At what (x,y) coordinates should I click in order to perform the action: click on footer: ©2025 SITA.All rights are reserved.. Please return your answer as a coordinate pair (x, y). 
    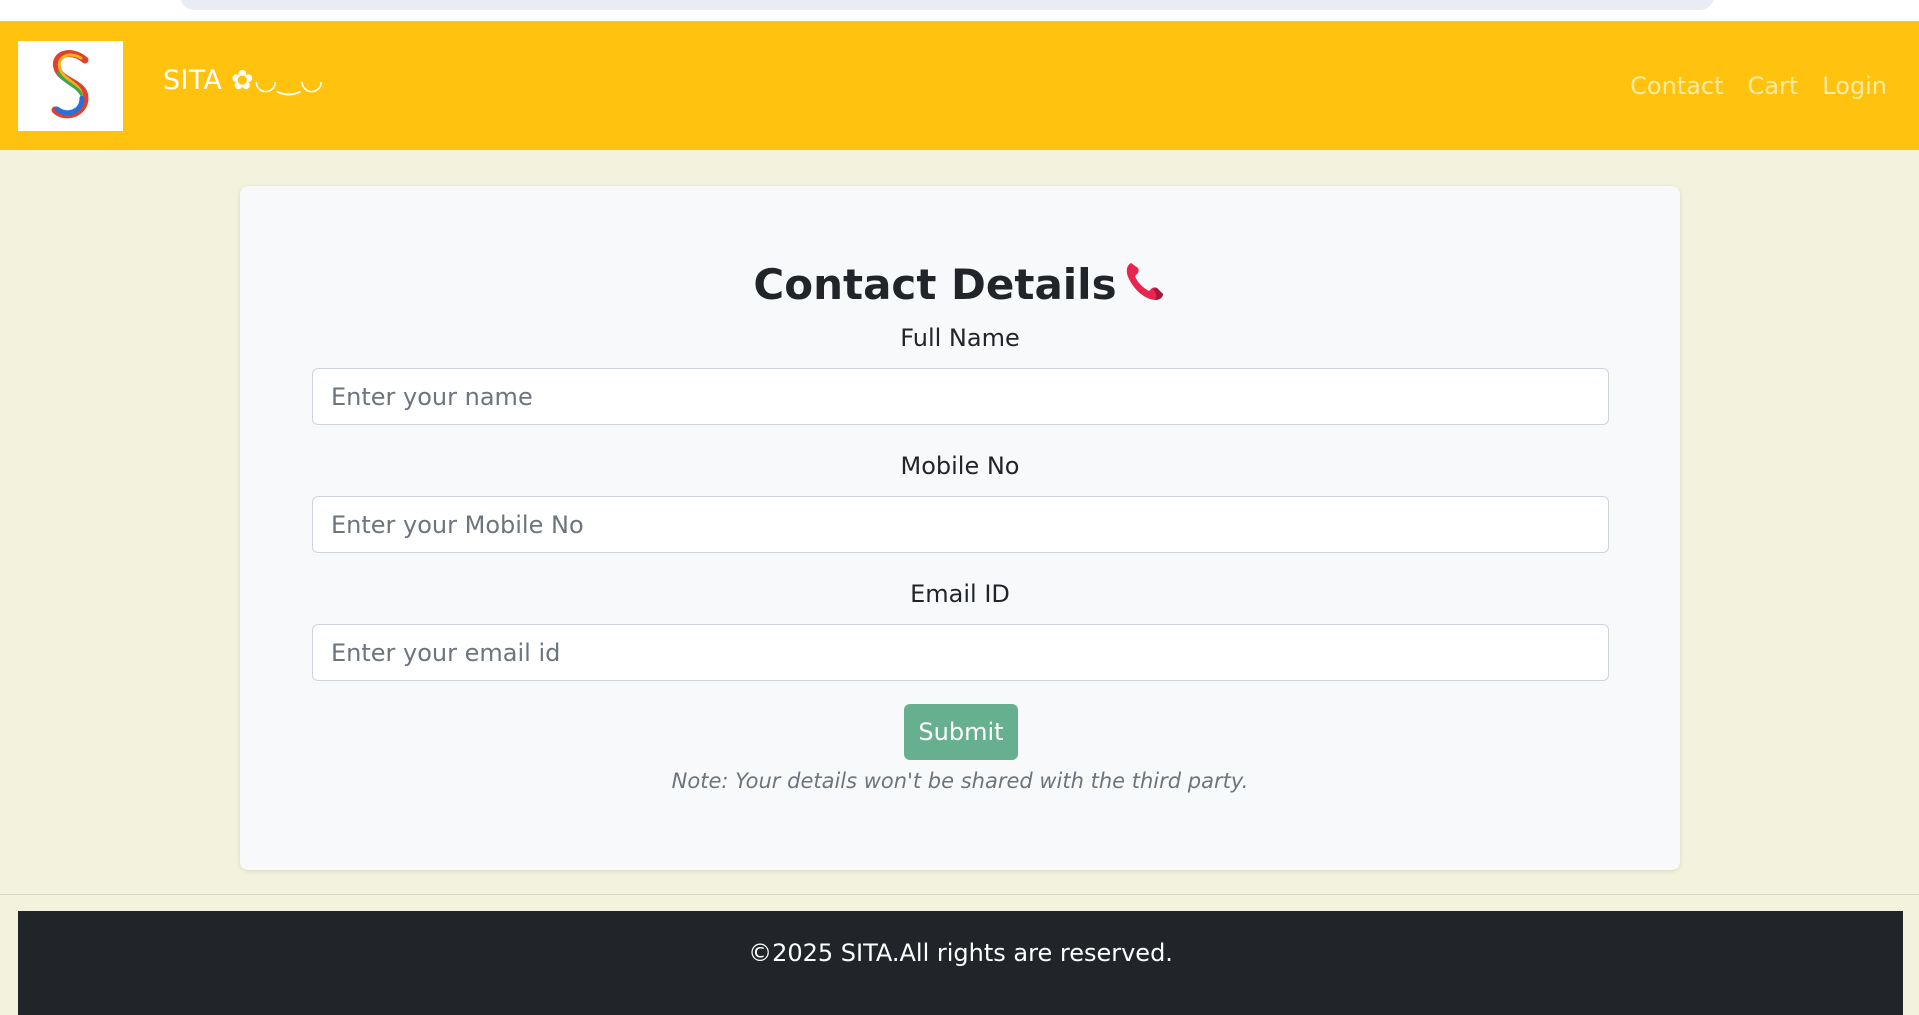
    Looking at the image, I should click on (960, 963).